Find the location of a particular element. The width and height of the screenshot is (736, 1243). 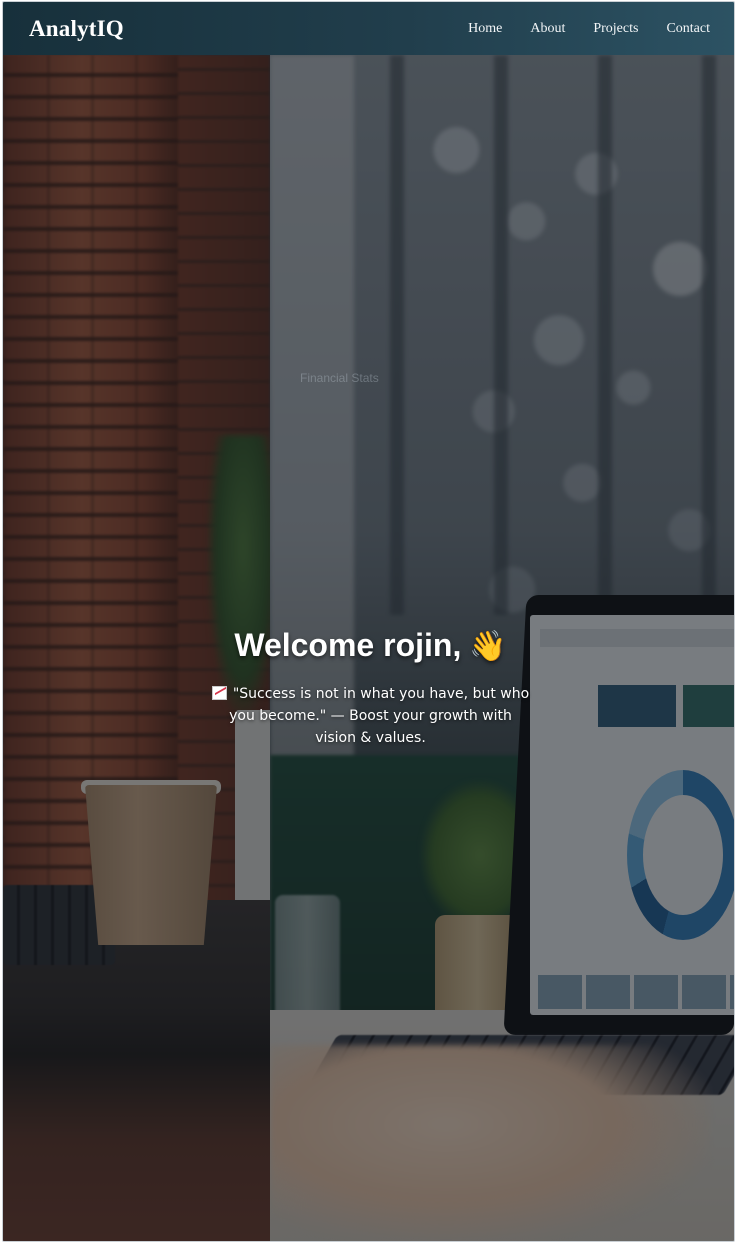

navbar: AnalytIQ Home About Projects Contact is located at coordinates (368, 28).